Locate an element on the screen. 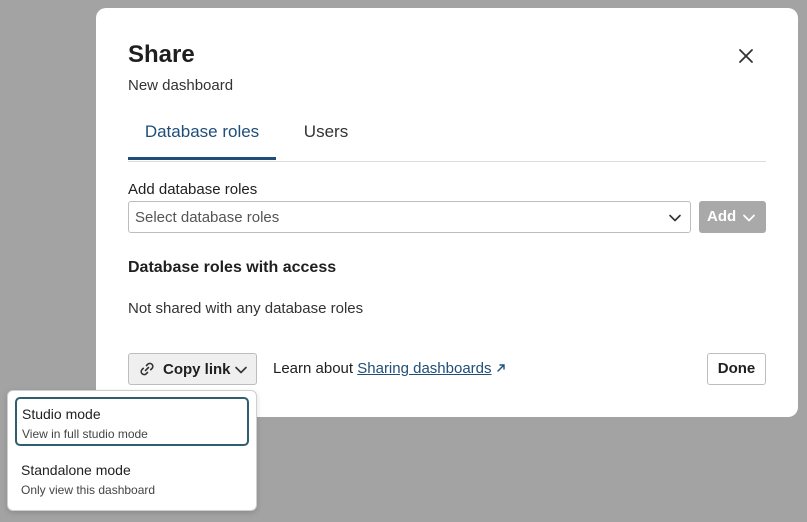 This screenshot has width=807, height=522. empty-state-text: Not shared with any database roles is located at coordinates (246, 308).